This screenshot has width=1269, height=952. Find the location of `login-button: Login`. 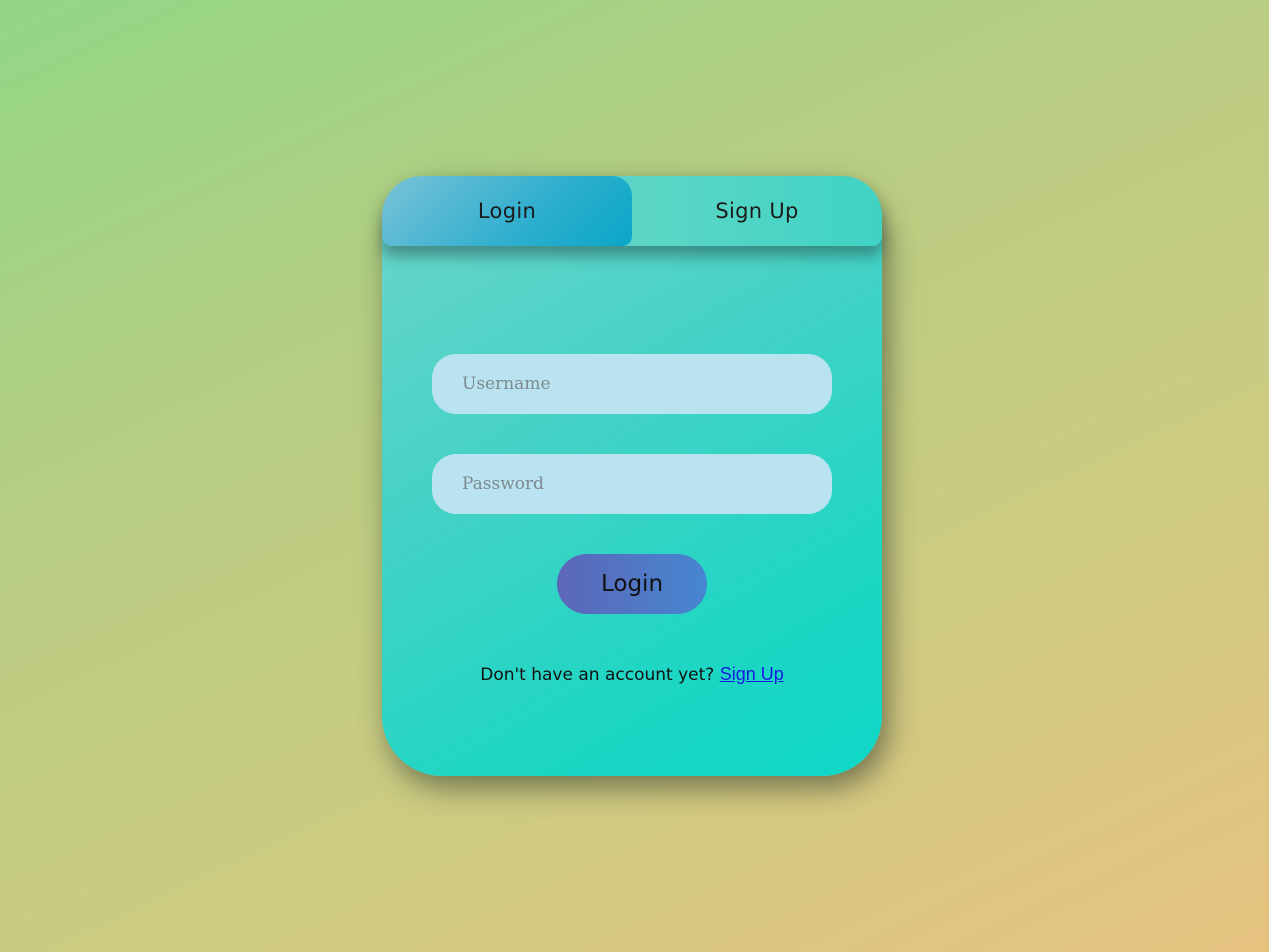

login-button: Login is located at coordinates (632, 584).